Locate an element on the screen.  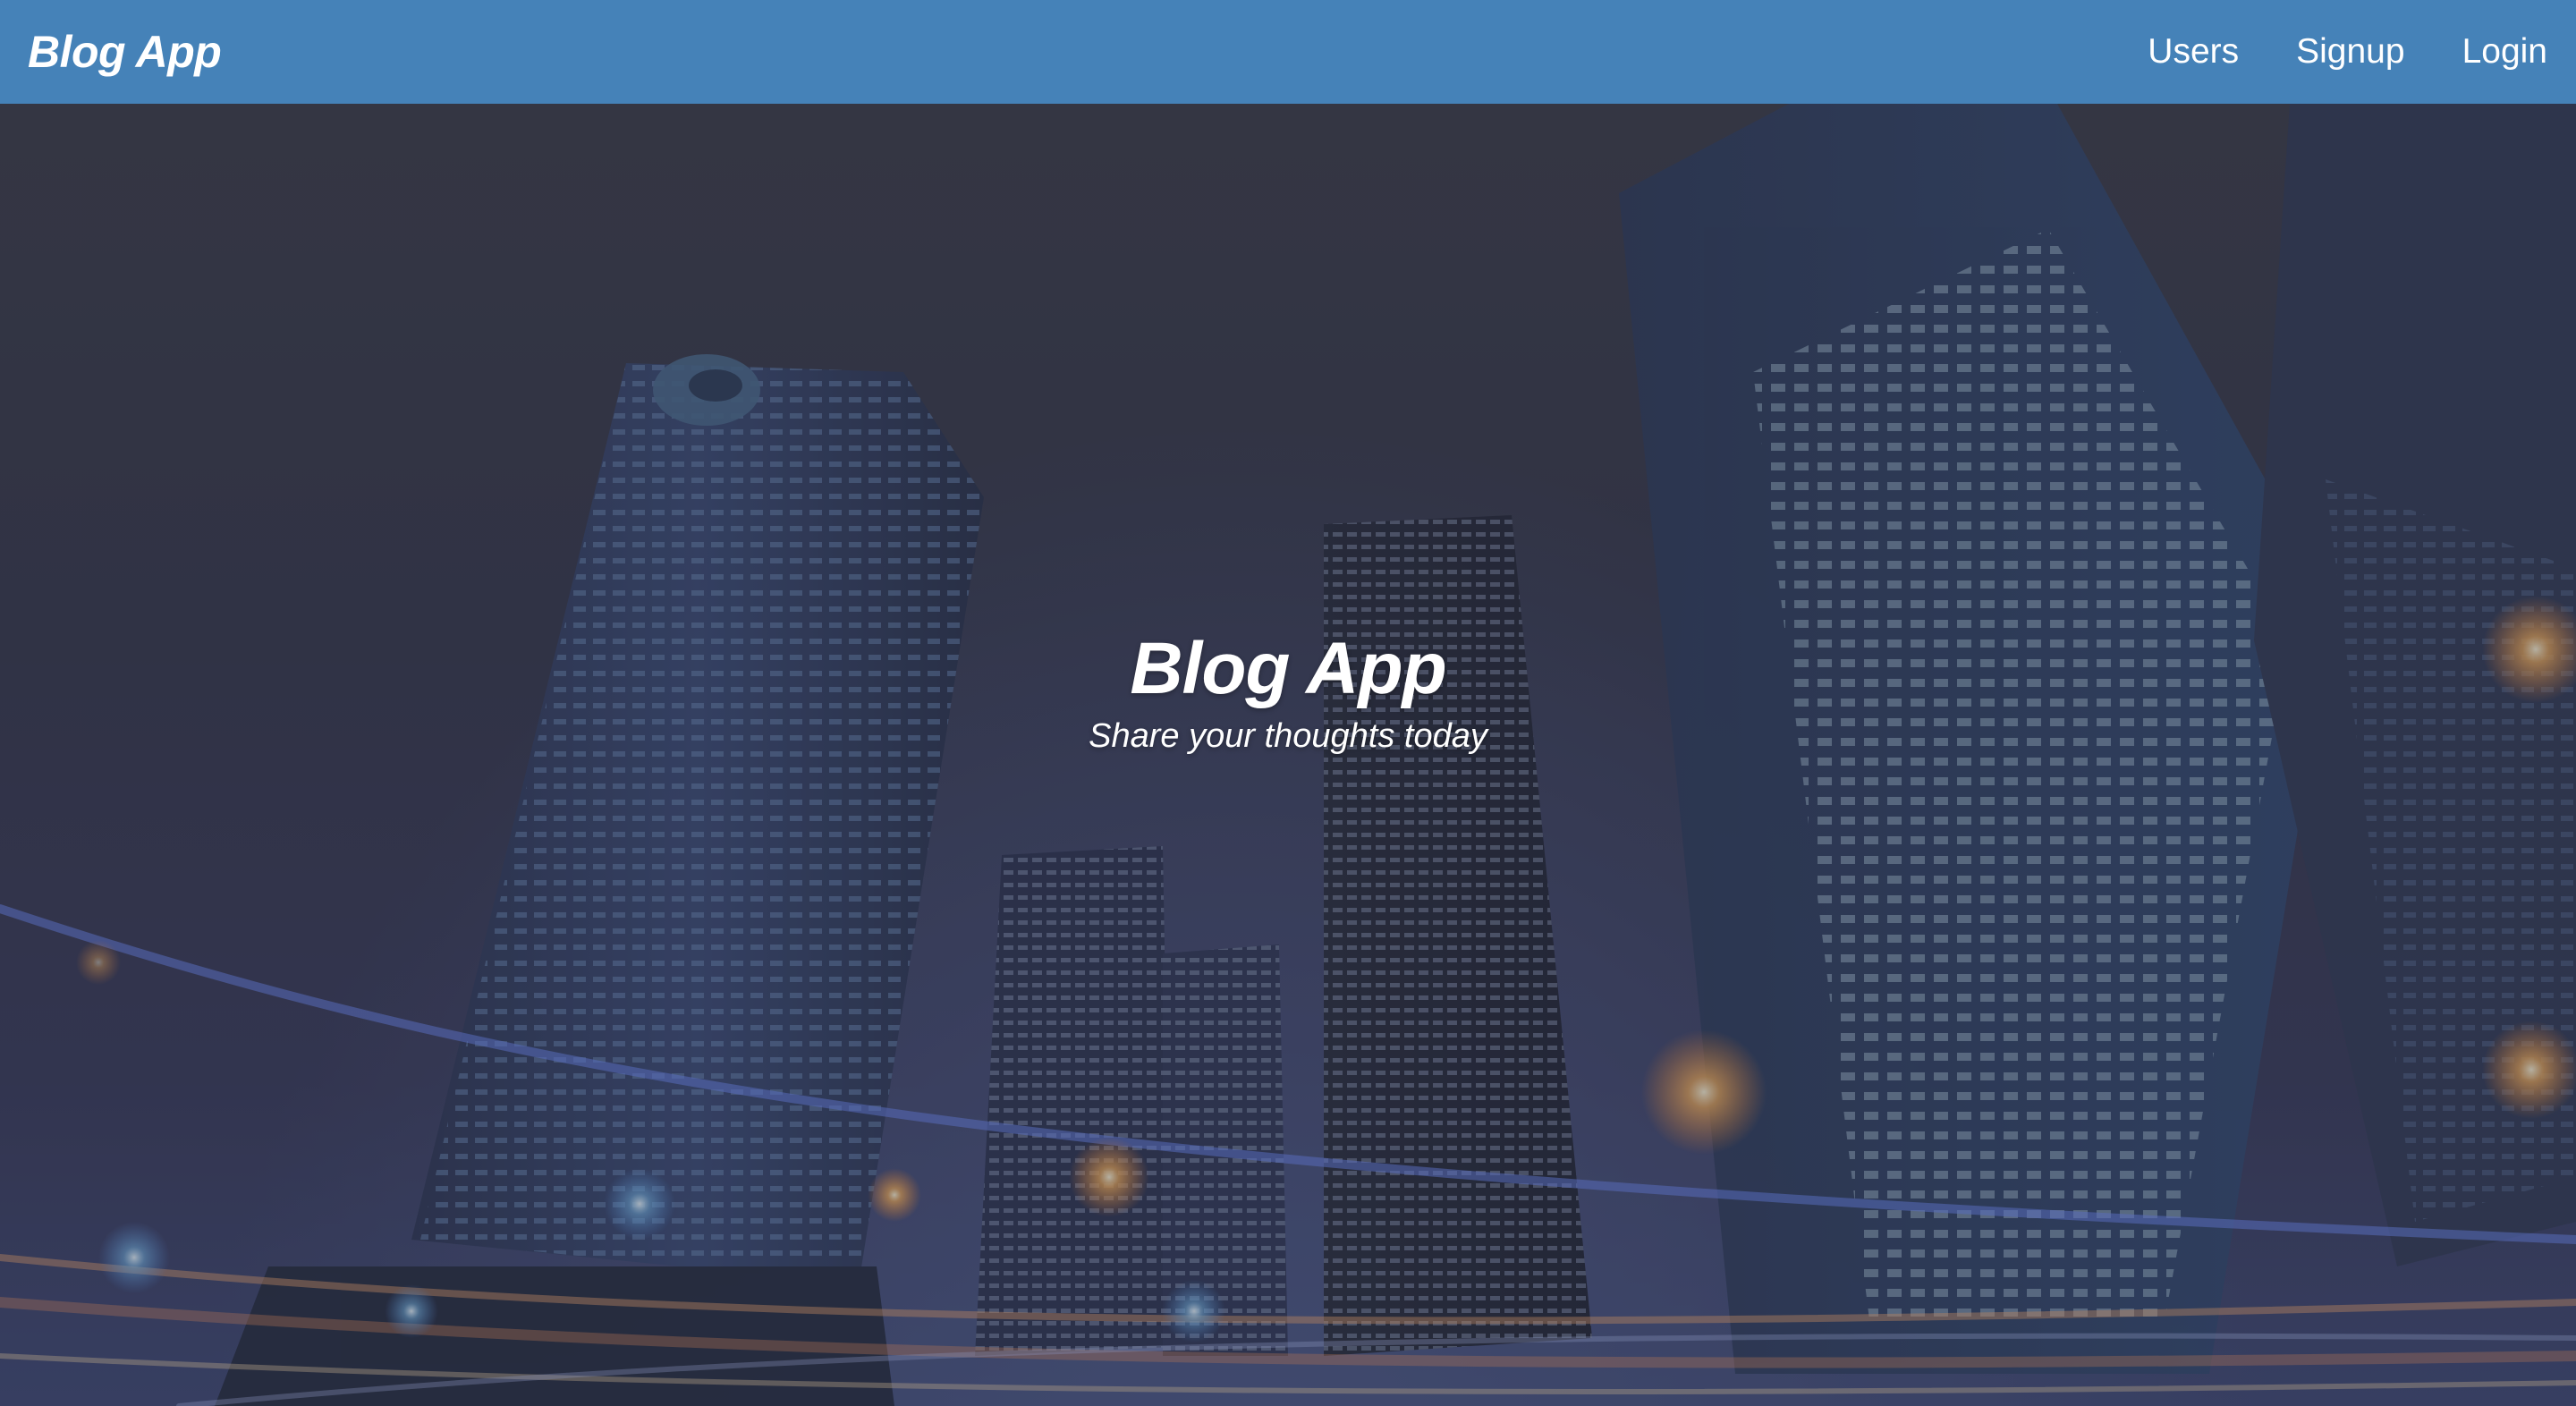
brand-link: Blog App is located at coordinates (125, 52).